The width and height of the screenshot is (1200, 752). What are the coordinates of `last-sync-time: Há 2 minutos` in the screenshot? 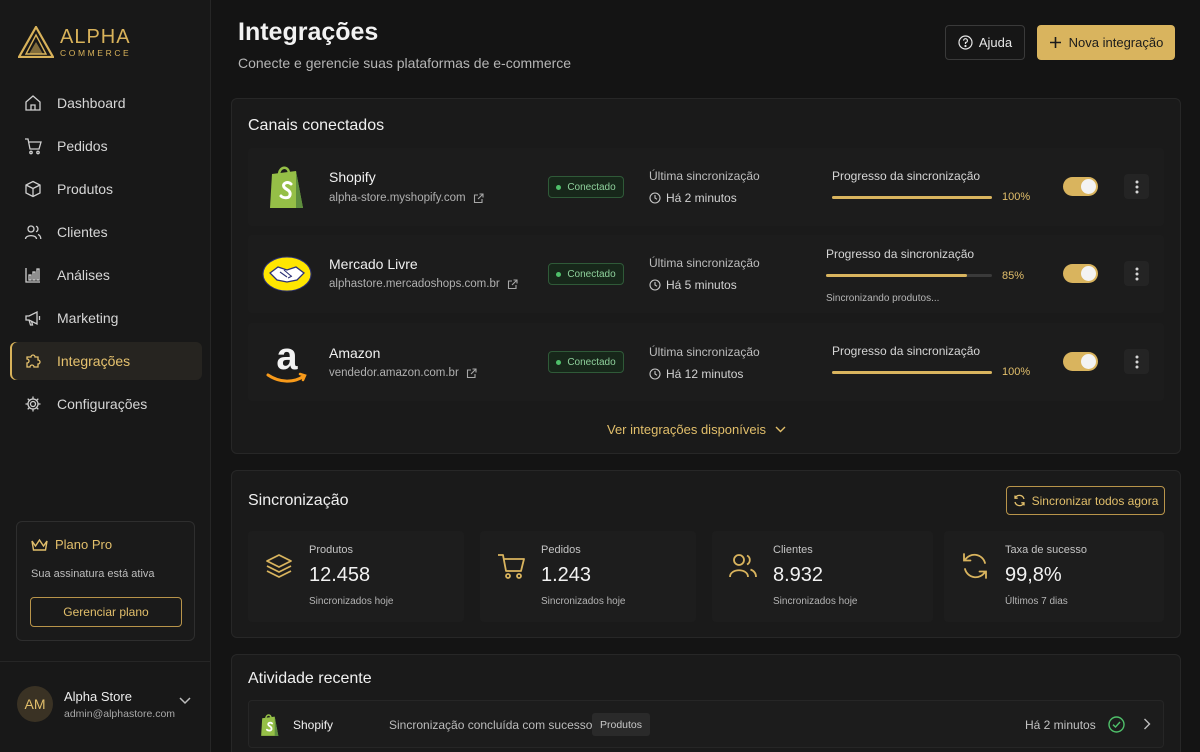 It's located at (693, 198).